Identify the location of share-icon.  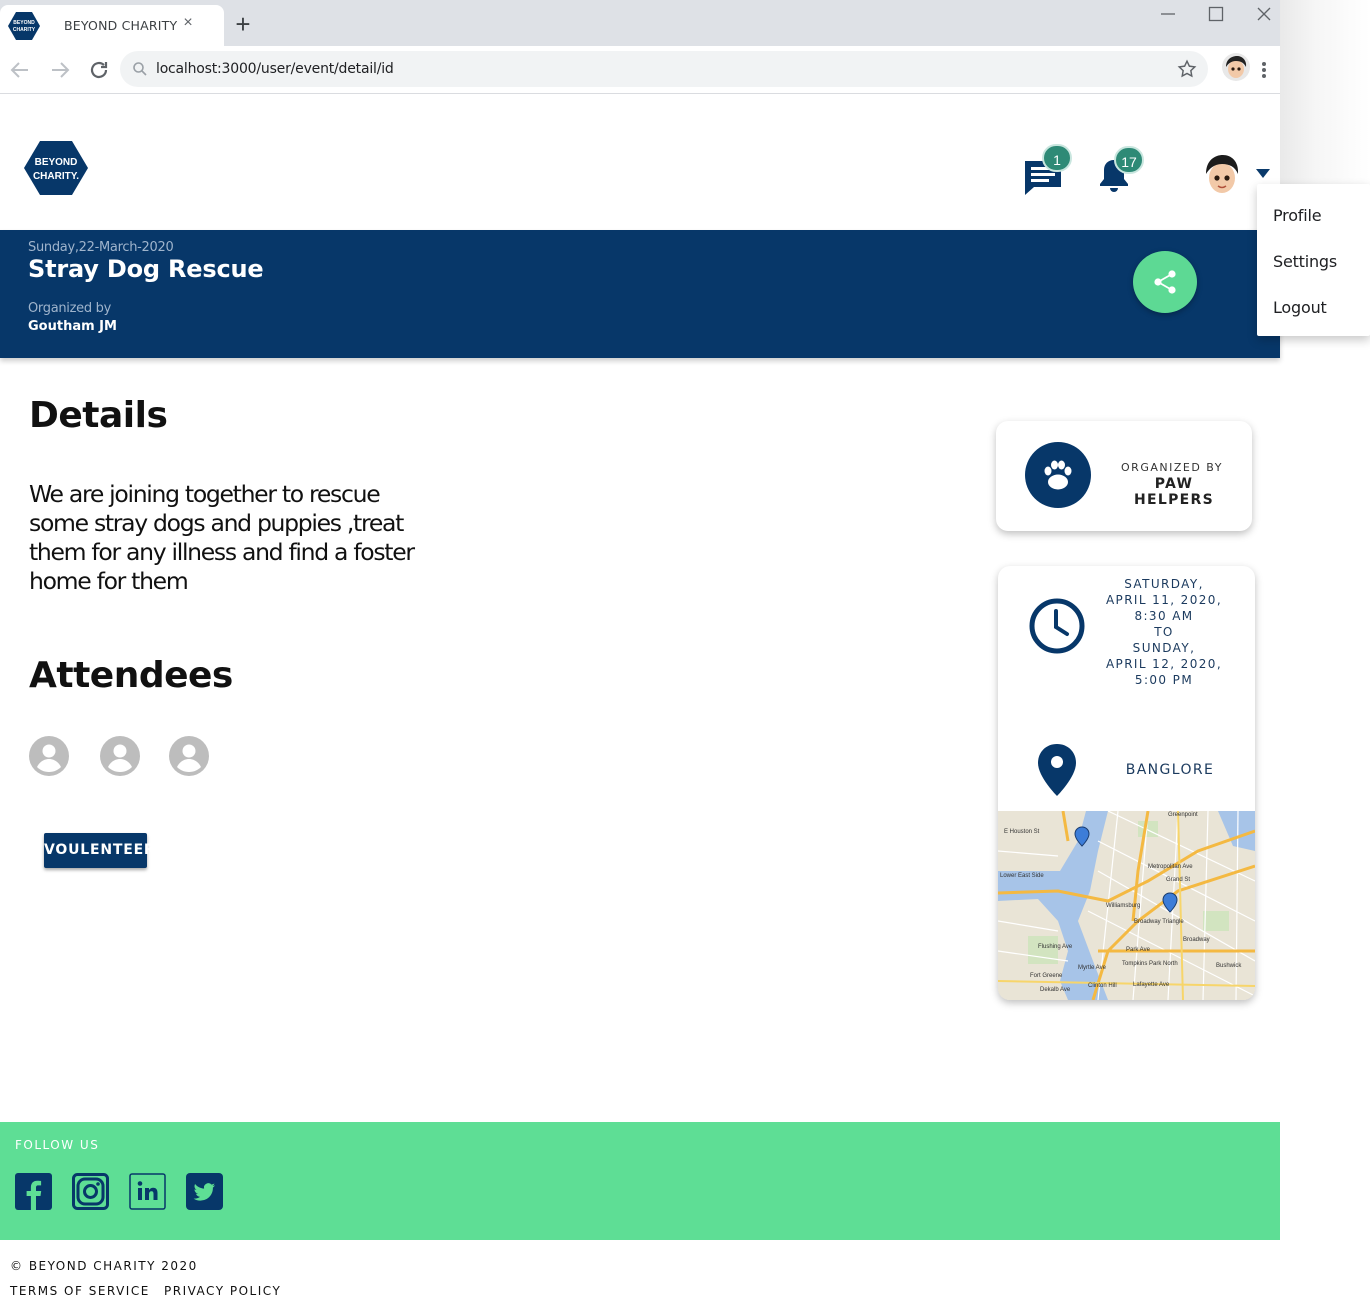
(1165, 282).